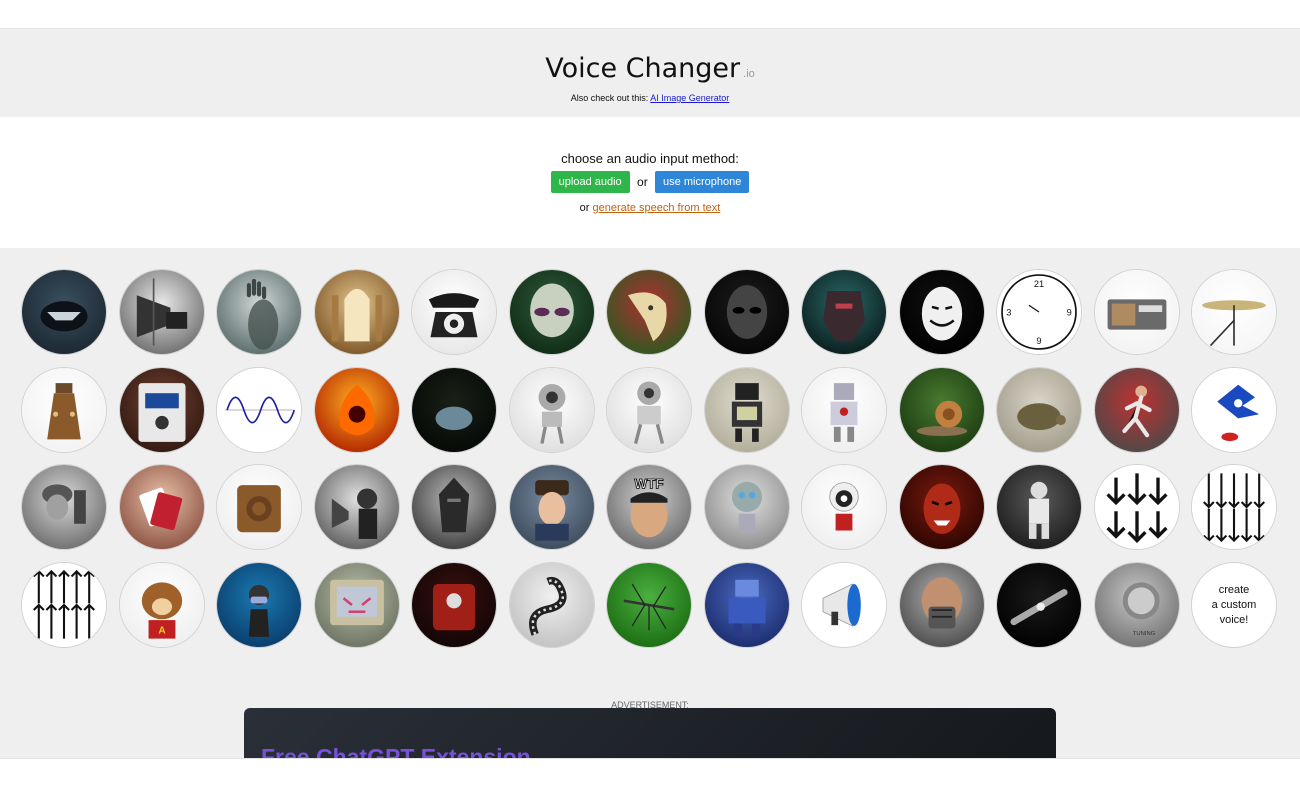  Describe the element at coordinates (648, 484) in the screenshot. I see `svg-text: WTF` at that location.